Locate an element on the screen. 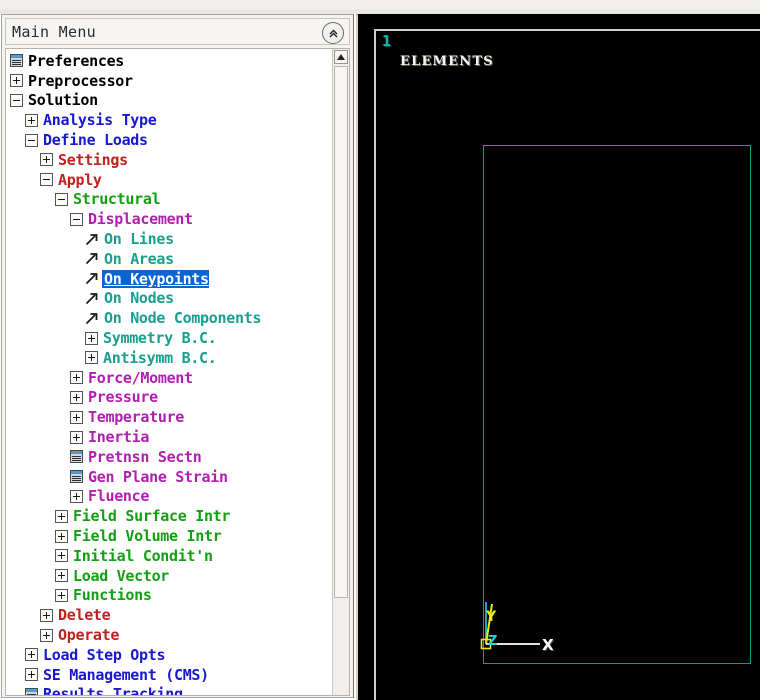 Image resolution: width=760 pixels, height=700 pixels. tree-item-antisymm-b-c: Antisymm B.C. is located at coordinates (170, 358).